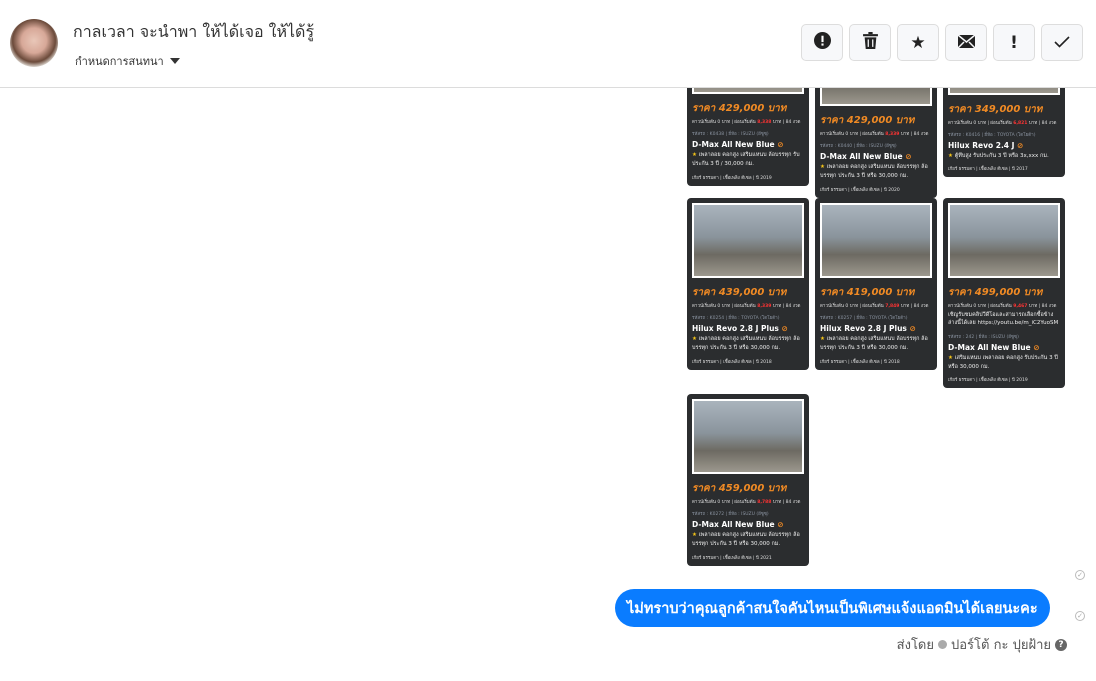 This screenshot has width=1096, height=681. I want to click on monthly-amount: 7,849, so click(892, 306).